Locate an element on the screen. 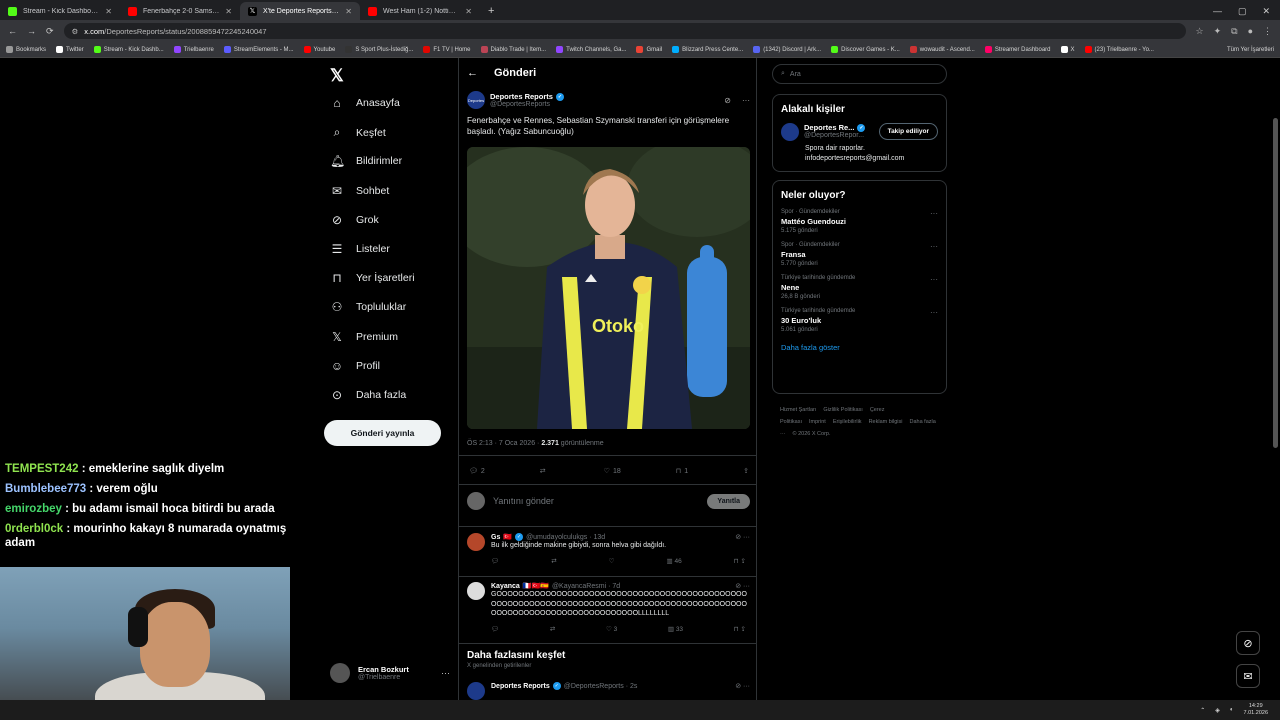 This screenshot has width=1280, height=720. site-info-icon: ⚙ is located at coordinates (75, 31).